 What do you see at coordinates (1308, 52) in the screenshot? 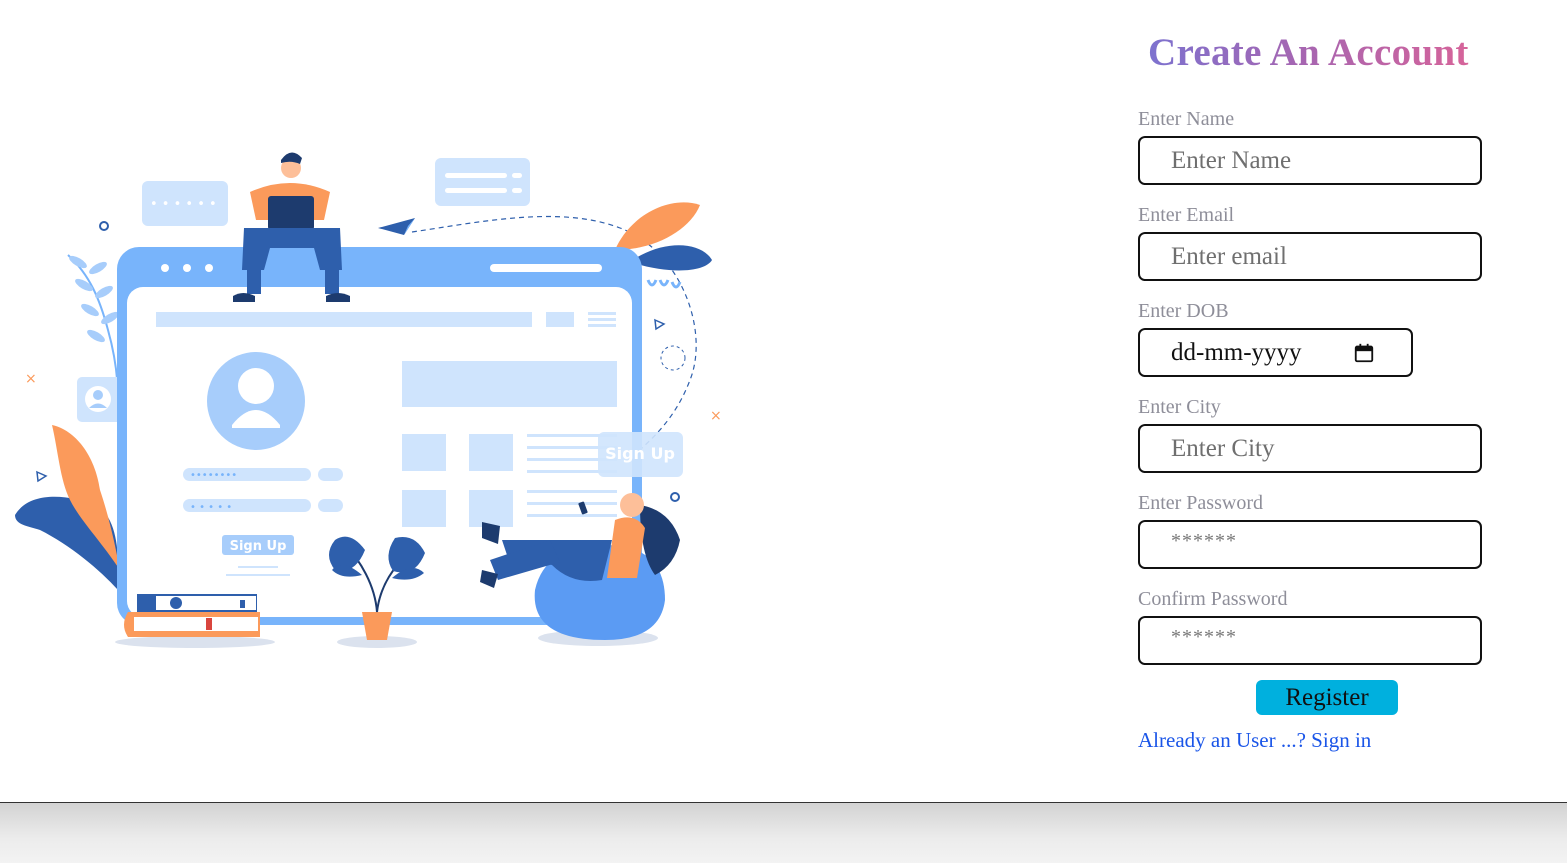
I see `form-title: Create An Account` at bounding box center [1308, 52].